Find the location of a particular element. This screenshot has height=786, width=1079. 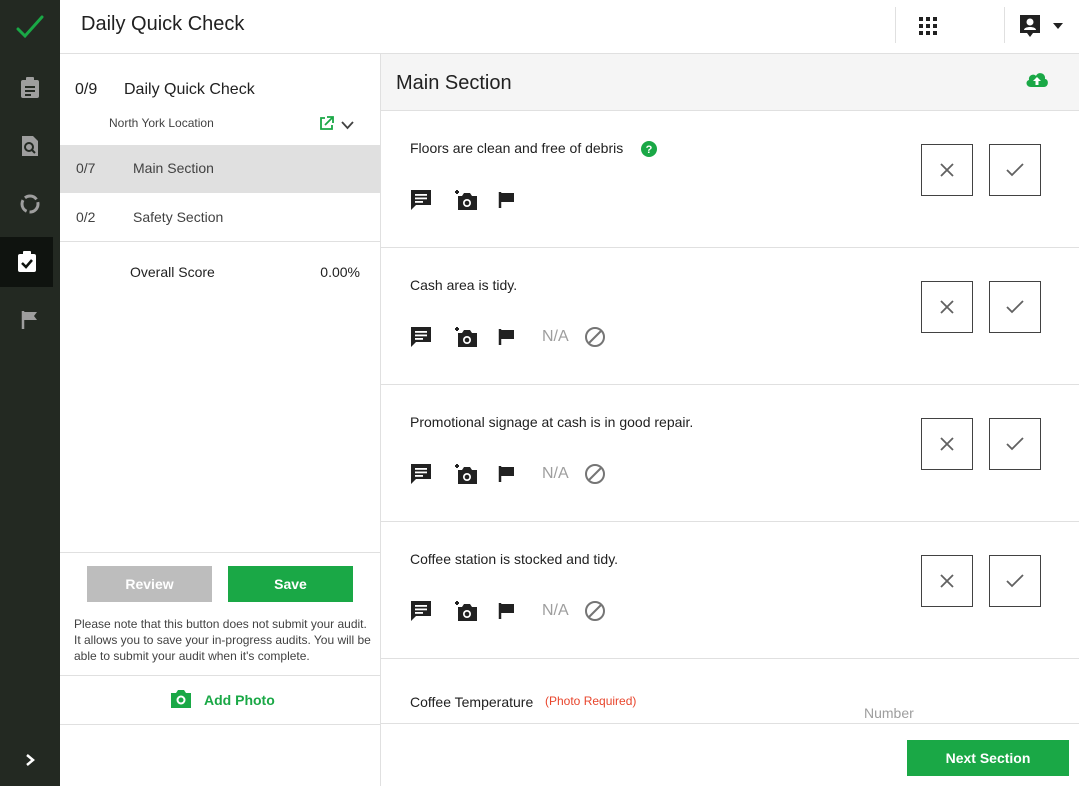

open-external-button is located at coordinates (326, 126).